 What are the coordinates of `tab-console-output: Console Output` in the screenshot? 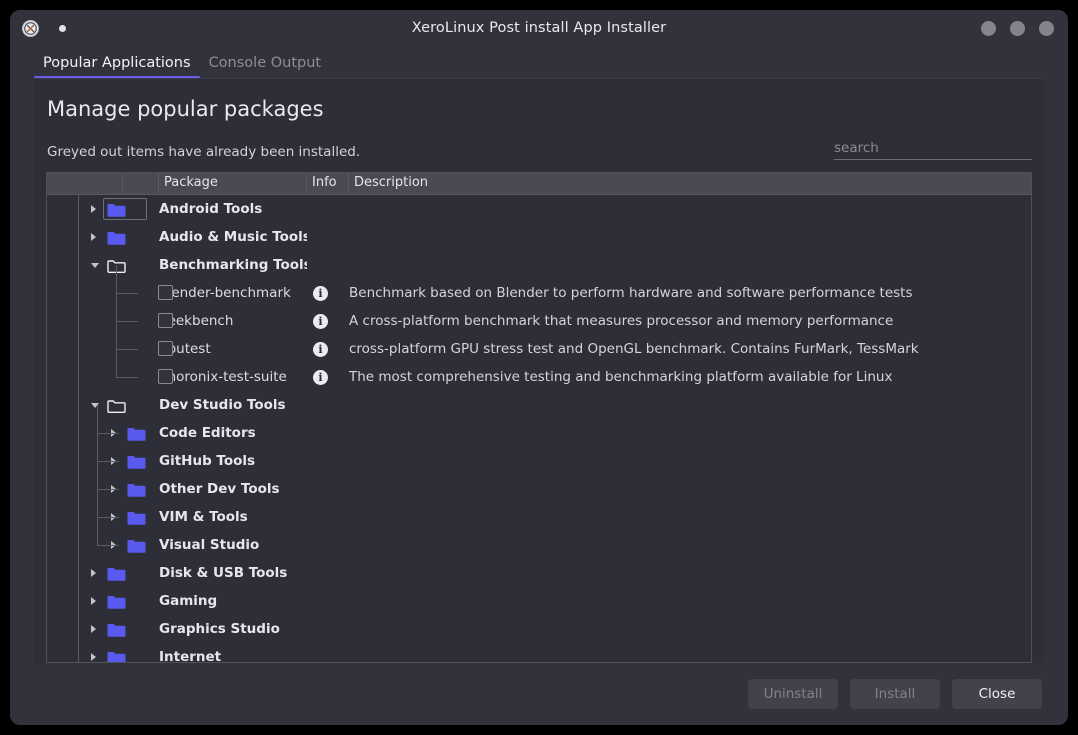 It's located at (265, 67).